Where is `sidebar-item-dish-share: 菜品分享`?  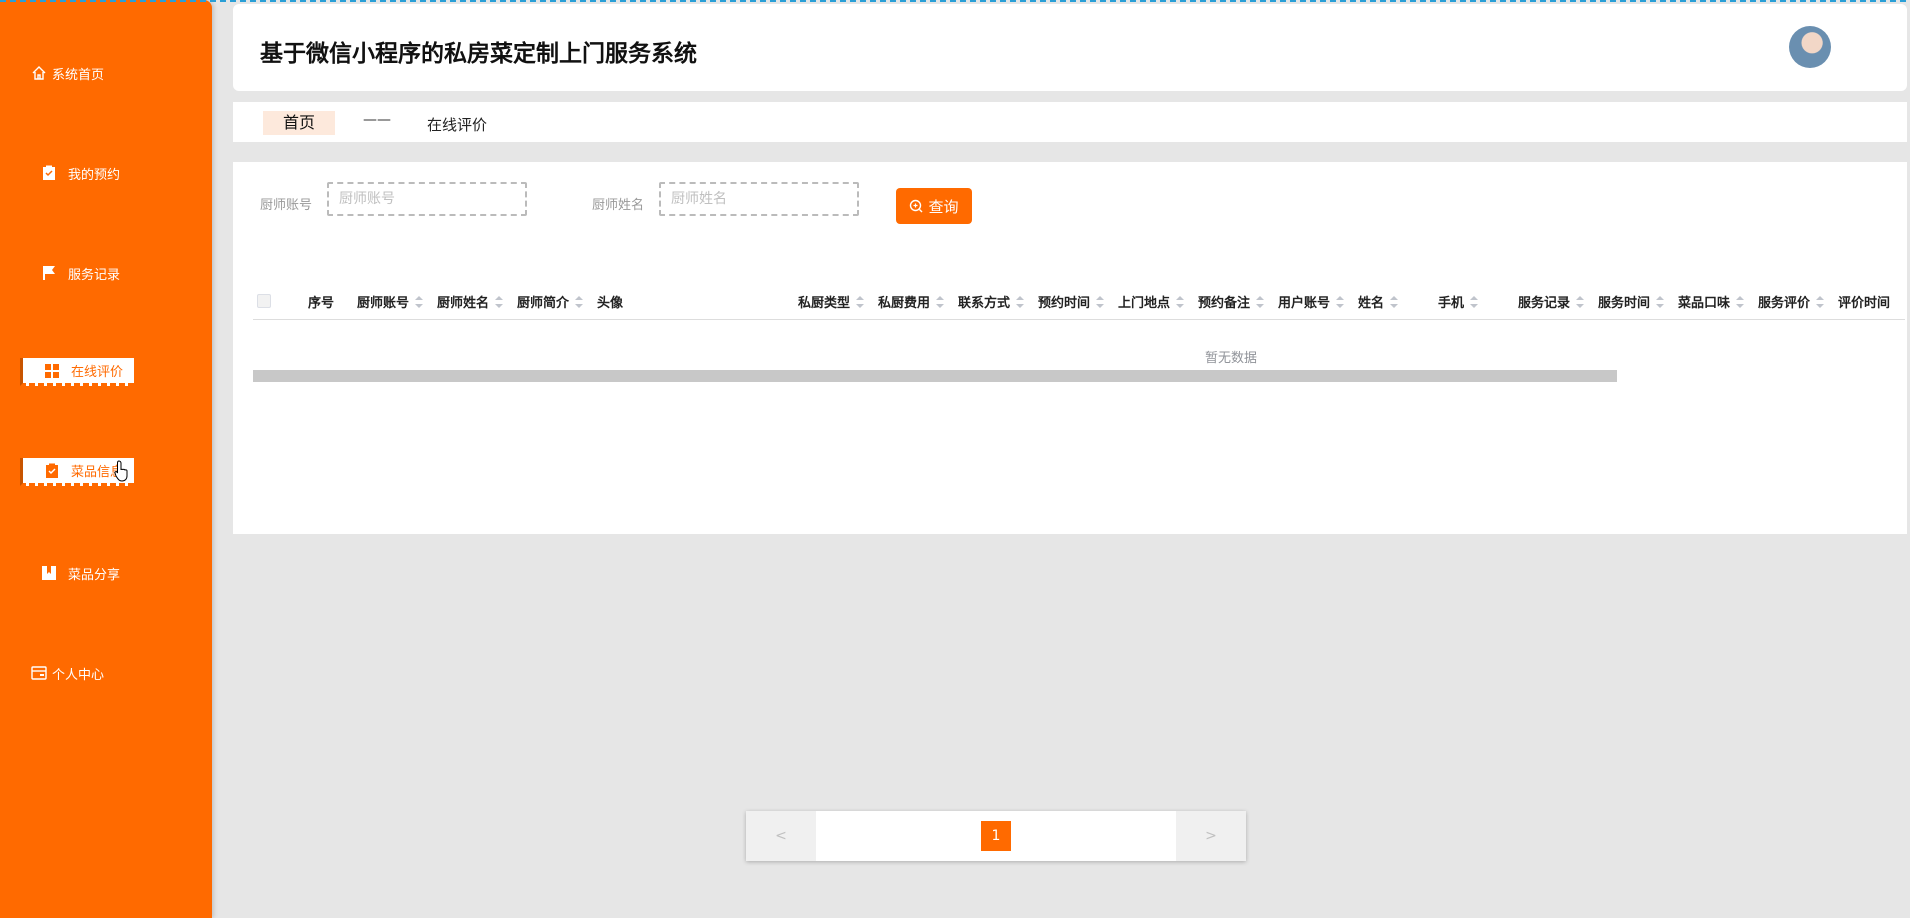 sidebar-item-dish-share: 菜品分享 is located at coordinates (77, 573).